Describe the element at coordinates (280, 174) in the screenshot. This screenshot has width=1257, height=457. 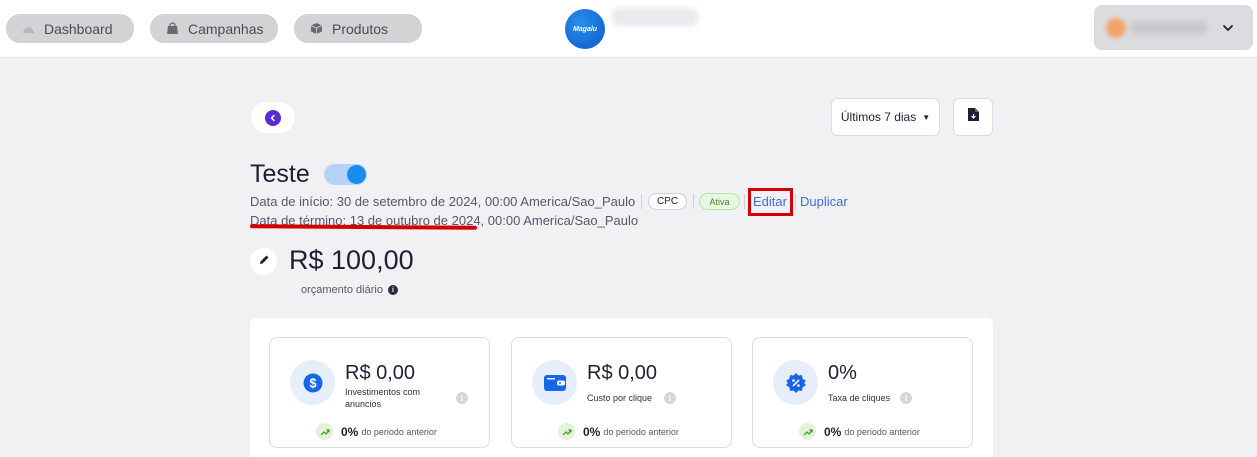
I see `campaign-title: Teste` at that location.